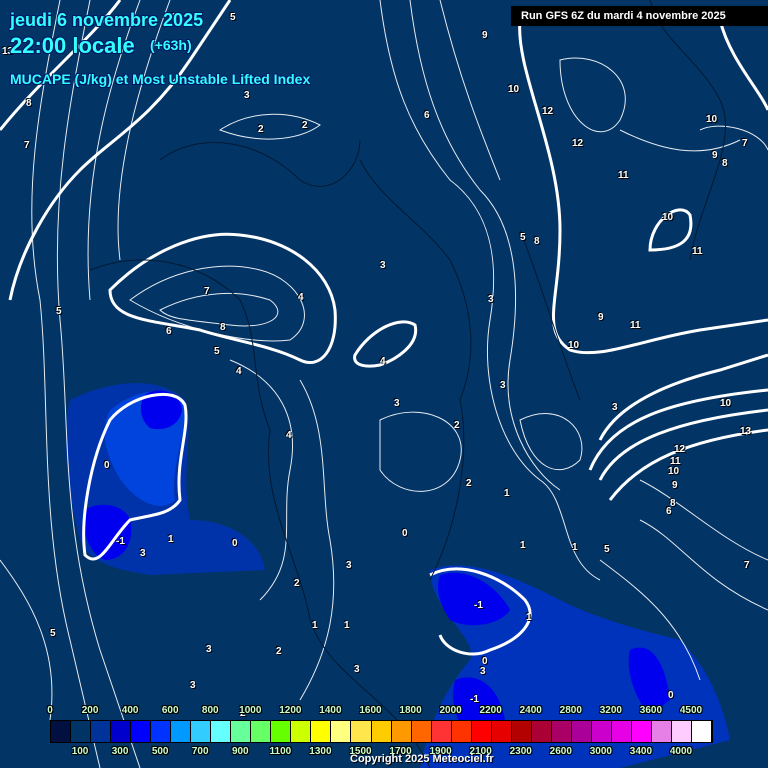 This screenshot has height=768, width=768. What do you see at coordinates (80, 751) in the screenshot?
I see `legend-tick-label: 100` at bounding box center [80, 751].